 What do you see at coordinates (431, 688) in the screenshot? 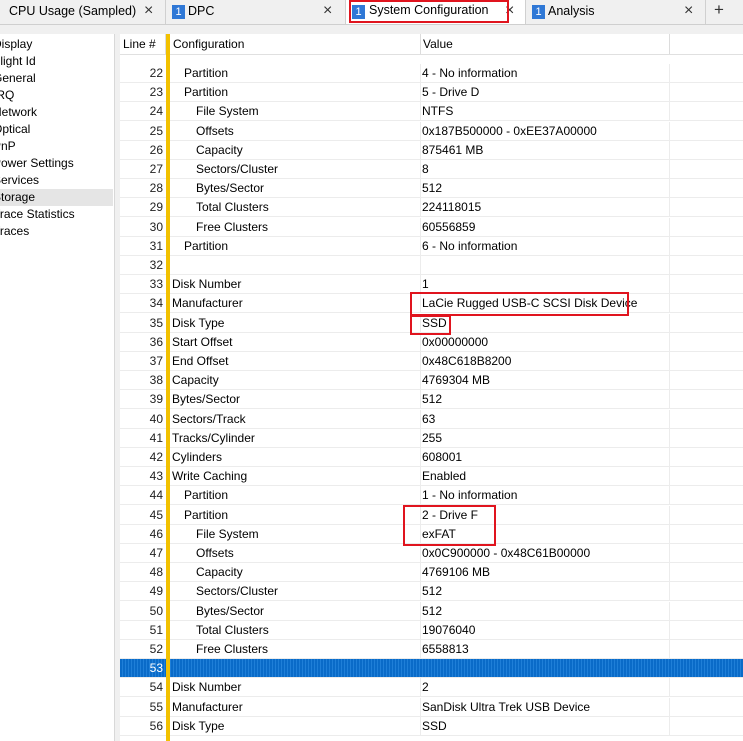
I see `table-row: 54 Disk Number 2` at bounding box center [431, 688].